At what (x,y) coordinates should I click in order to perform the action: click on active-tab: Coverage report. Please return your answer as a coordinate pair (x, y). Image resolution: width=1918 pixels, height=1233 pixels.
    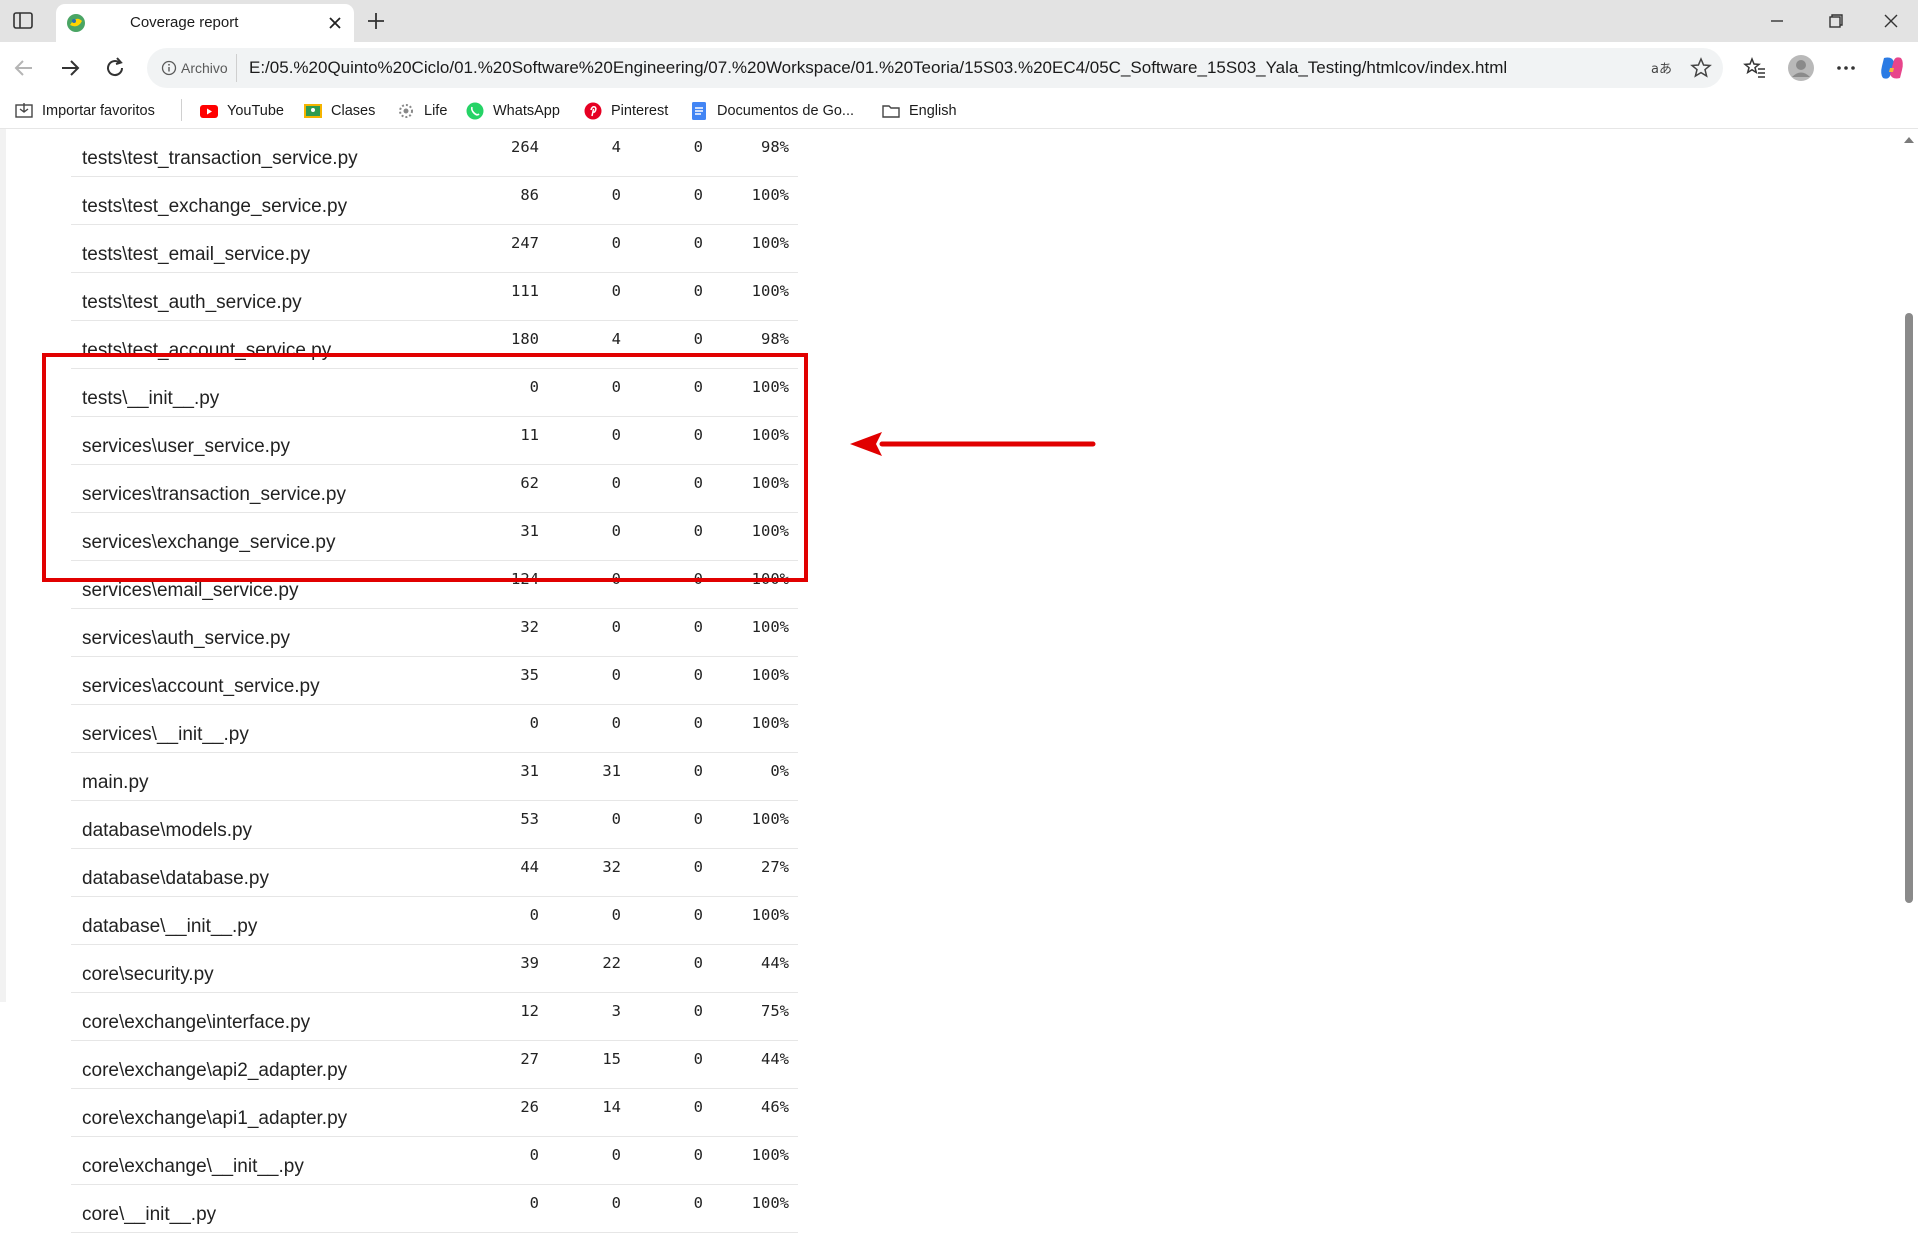
    Looking at the image, I should click on (205, 23).